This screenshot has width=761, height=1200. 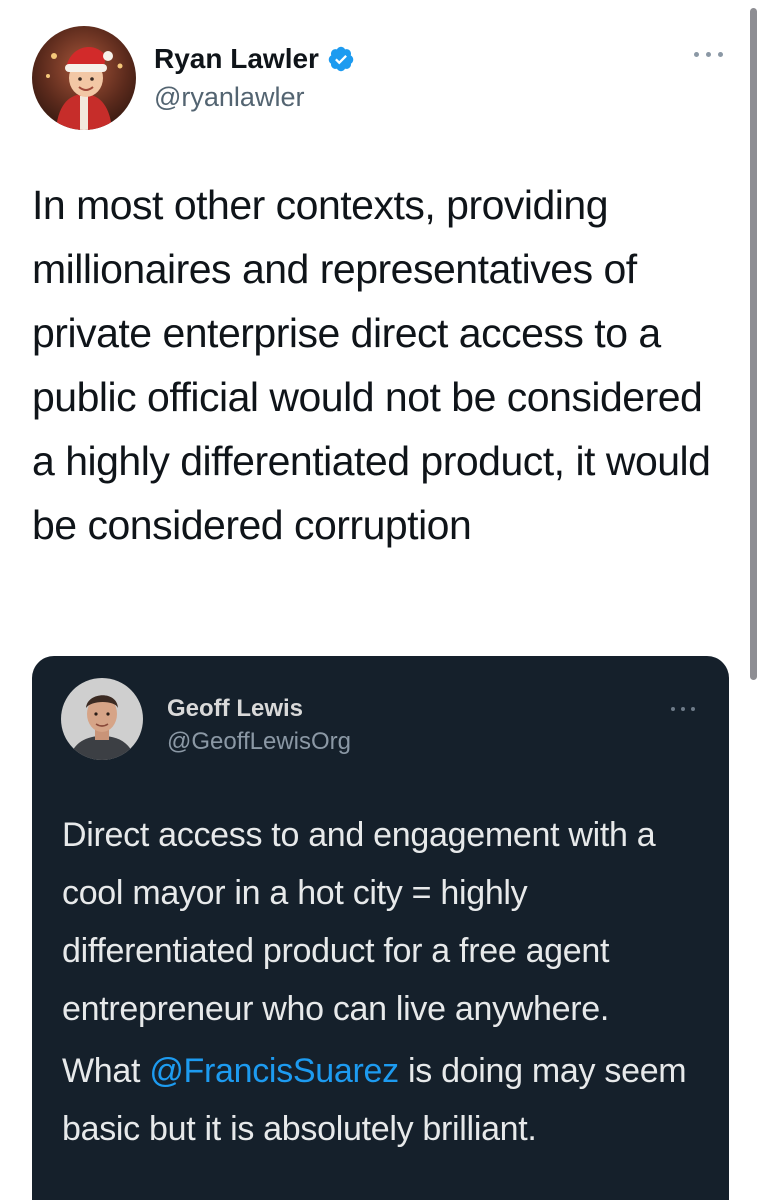 What do you see at coordinates (753, 344) in the screenshot?
I see `scrollbar` at bounding box center [753, 344].